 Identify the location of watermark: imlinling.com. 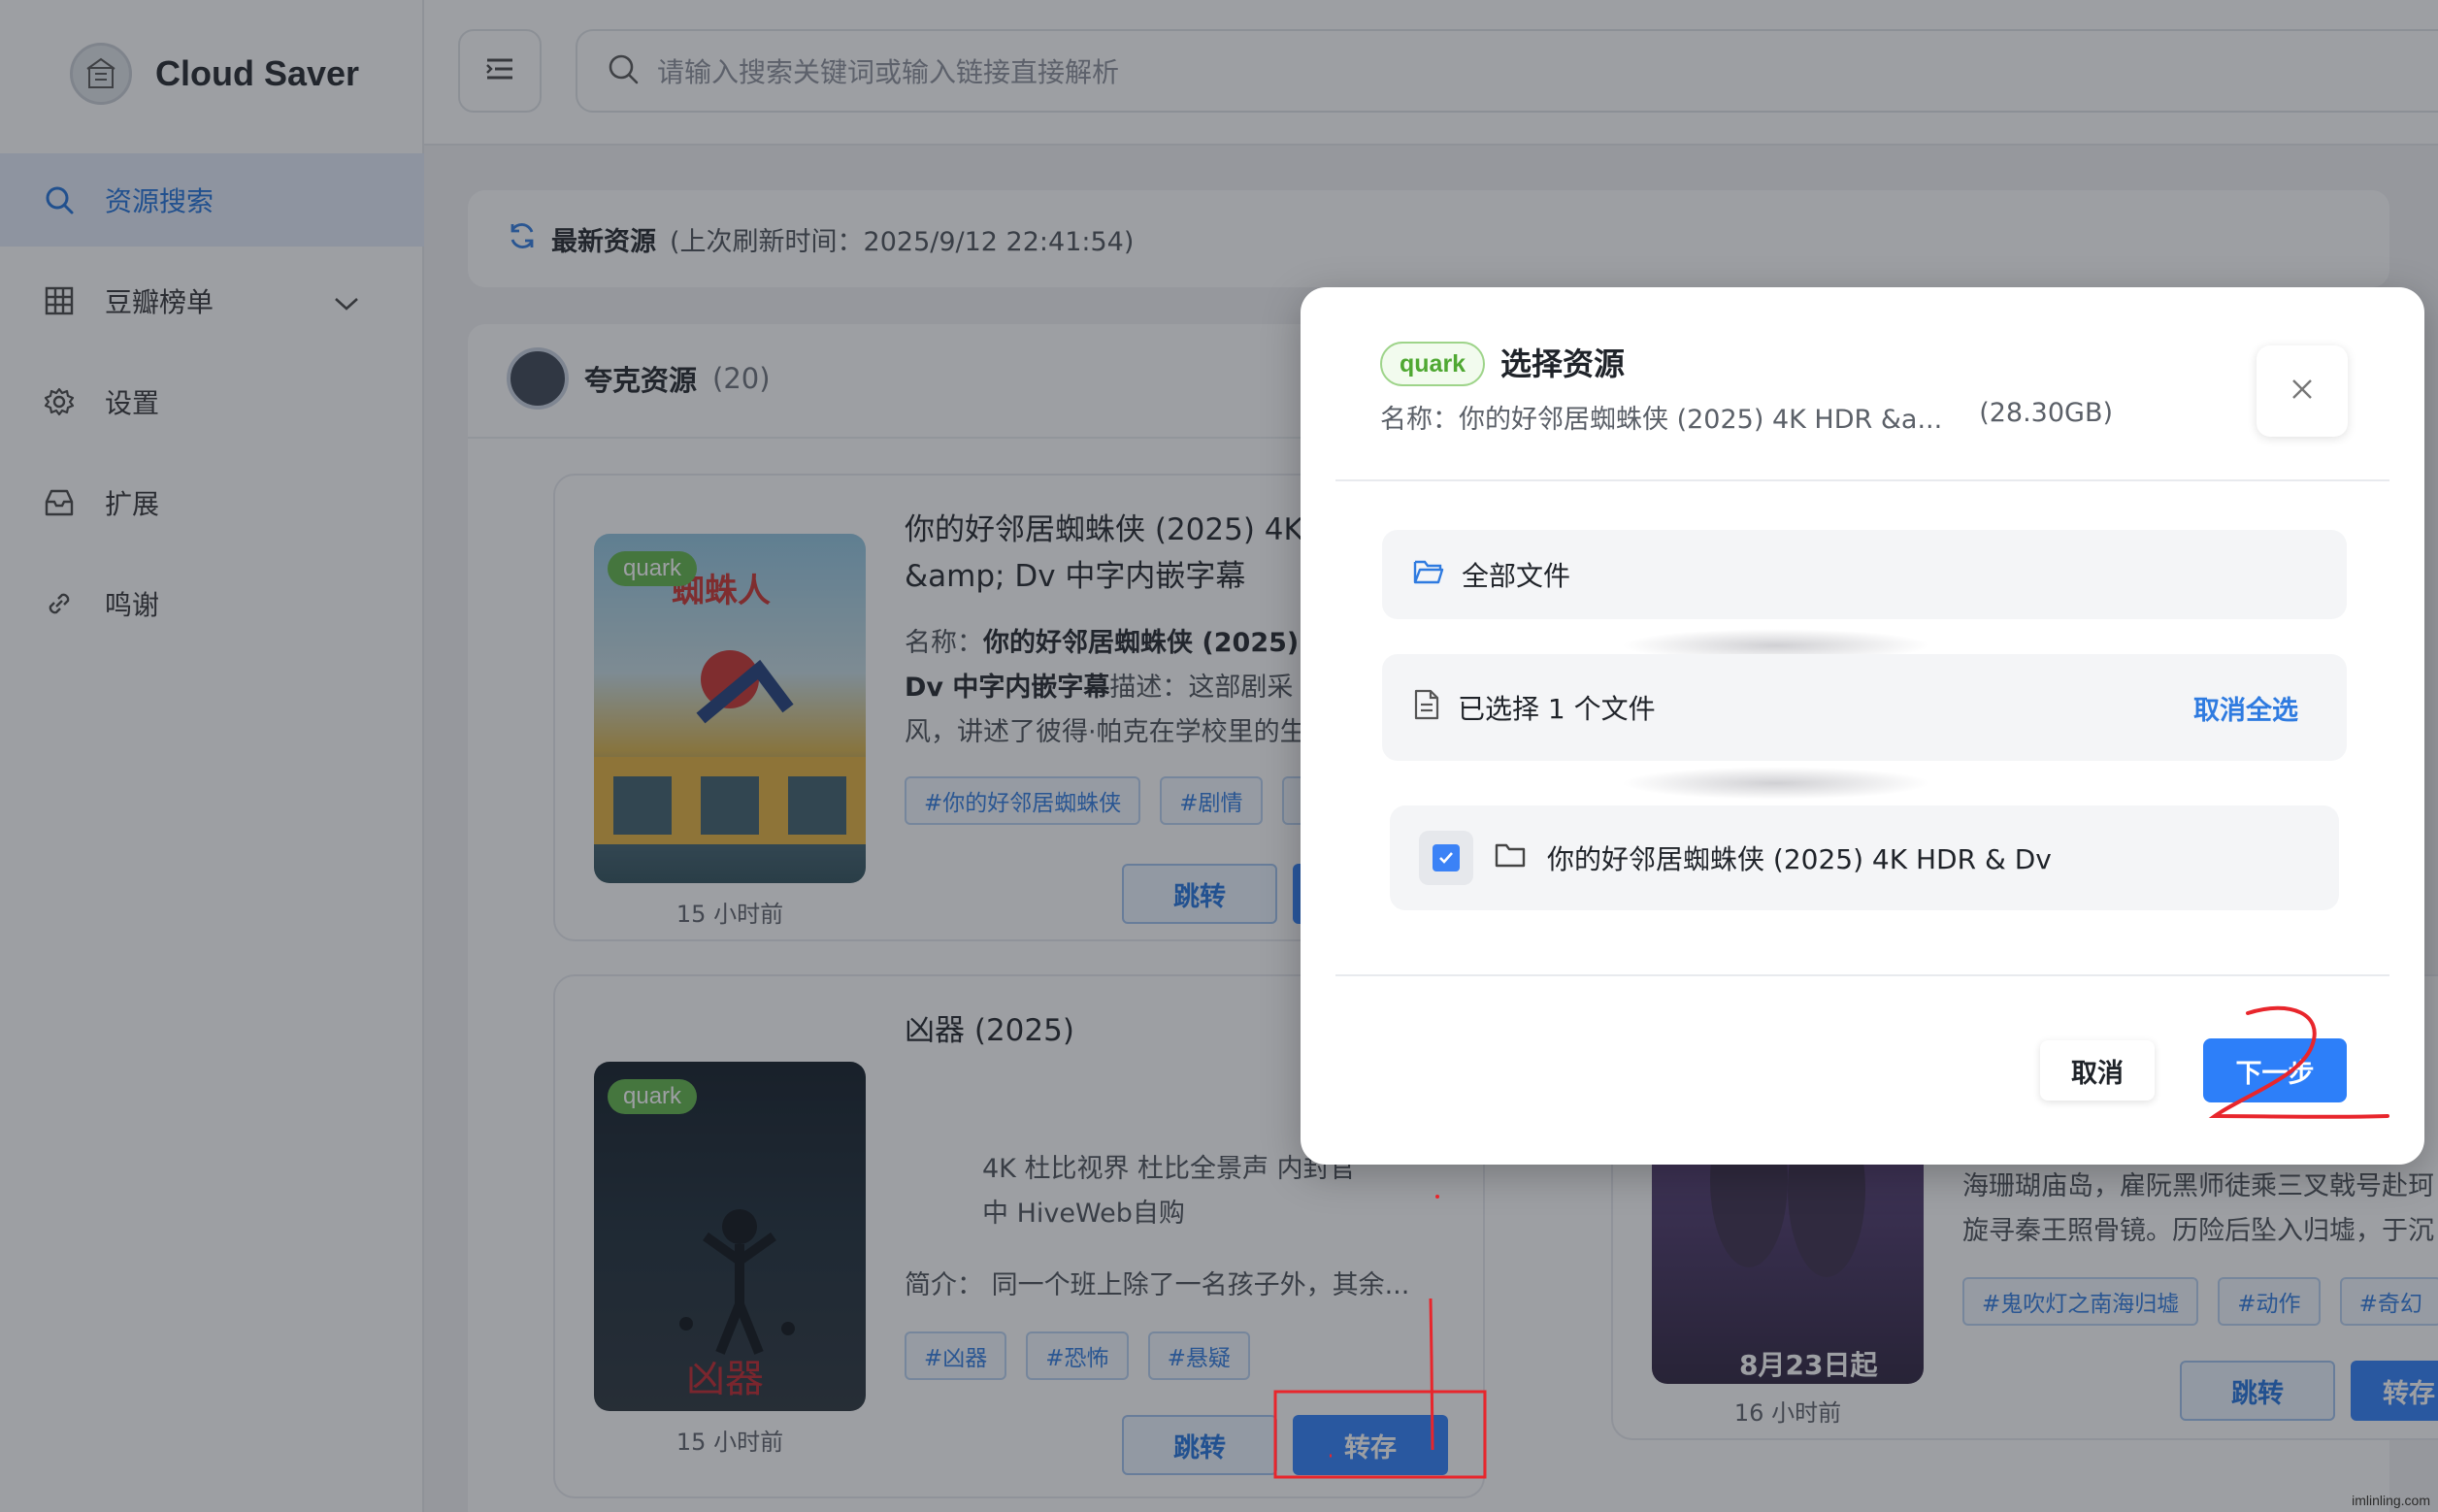
(2391, 1500).